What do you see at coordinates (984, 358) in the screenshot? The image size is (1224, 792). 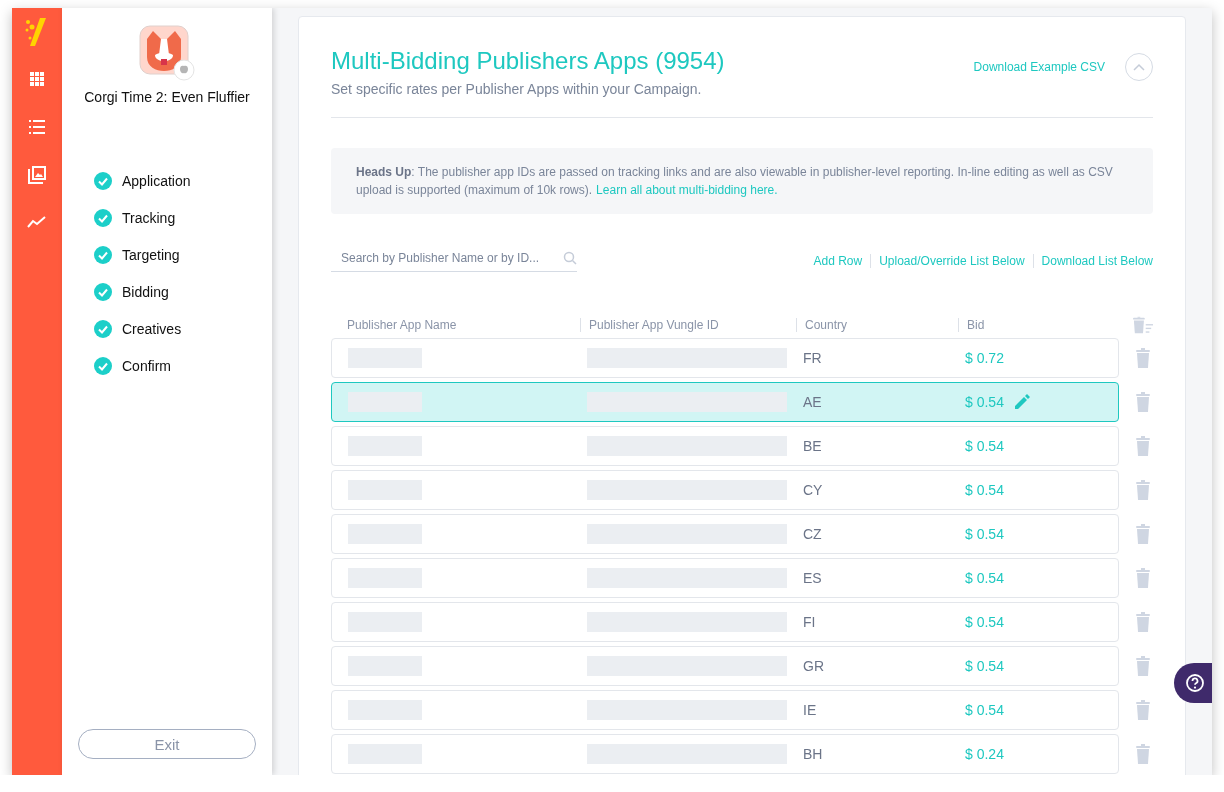 I see `bid-cell: $ 0.72` at bounding box center [984, 358].